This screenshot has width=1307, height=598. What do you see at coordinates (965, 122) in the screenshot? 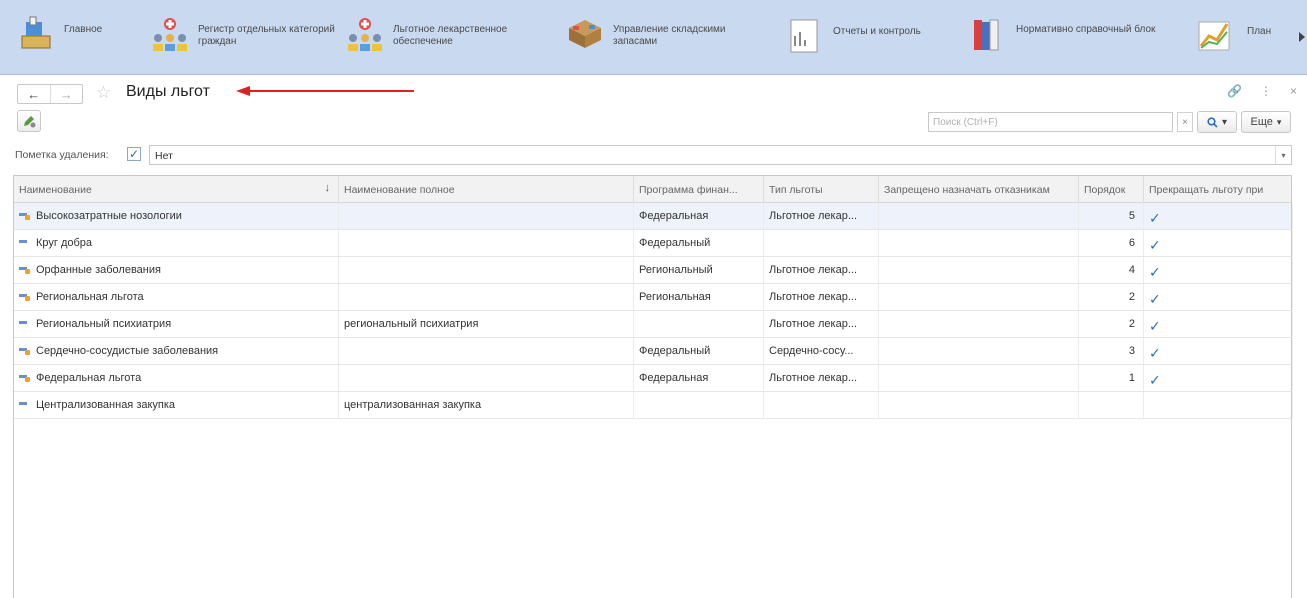
I see `search-placeholder: Поиск (Ctrl+F)` at bounding box center [965, 122].